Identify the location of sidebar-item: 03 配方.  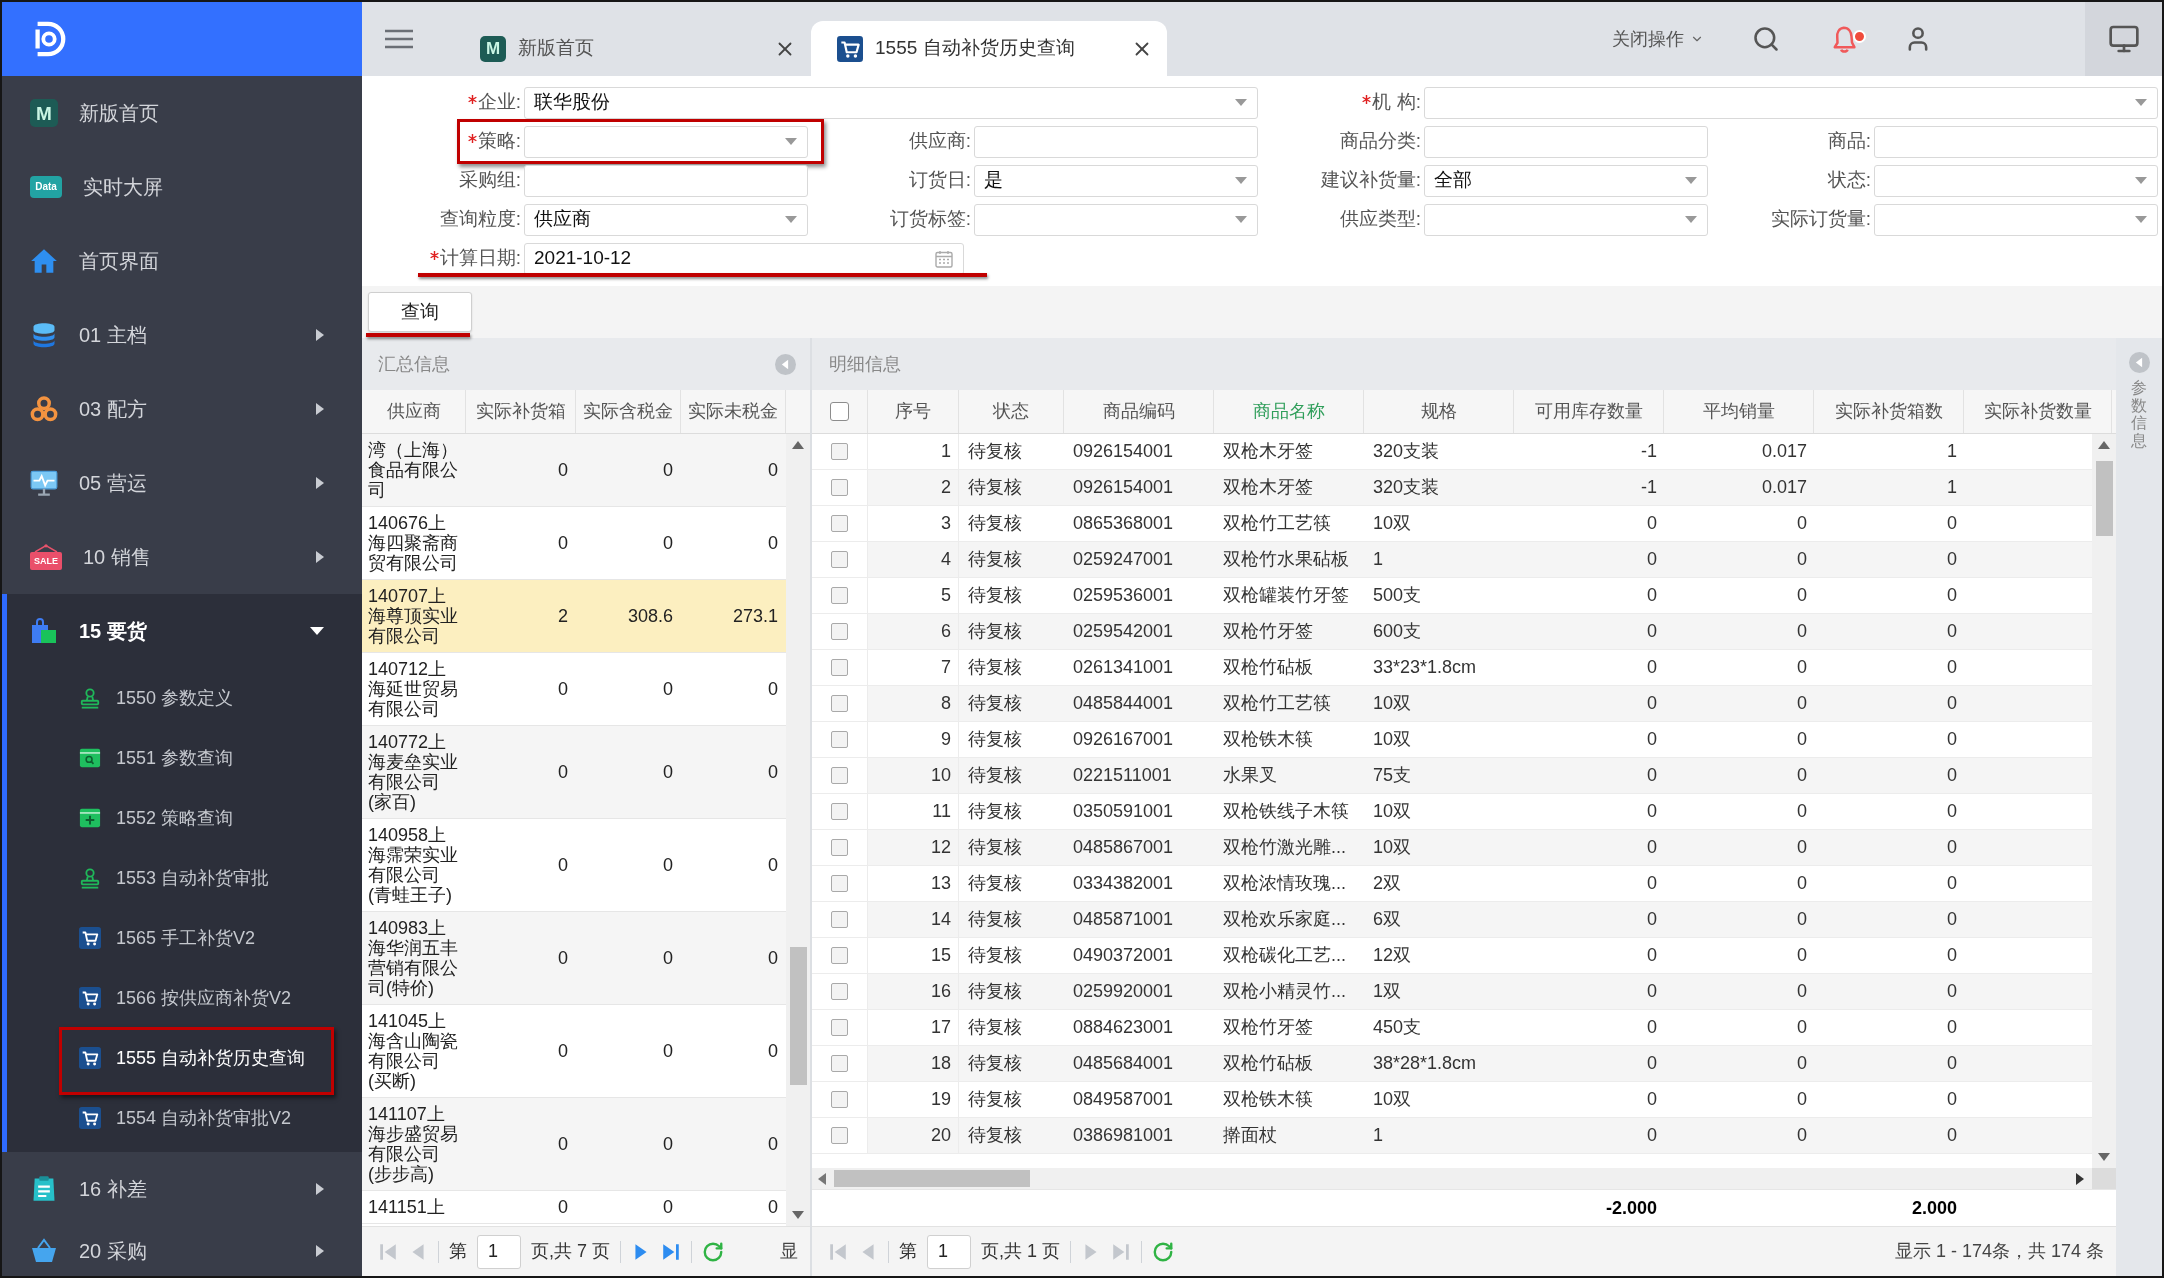
(182, 409).